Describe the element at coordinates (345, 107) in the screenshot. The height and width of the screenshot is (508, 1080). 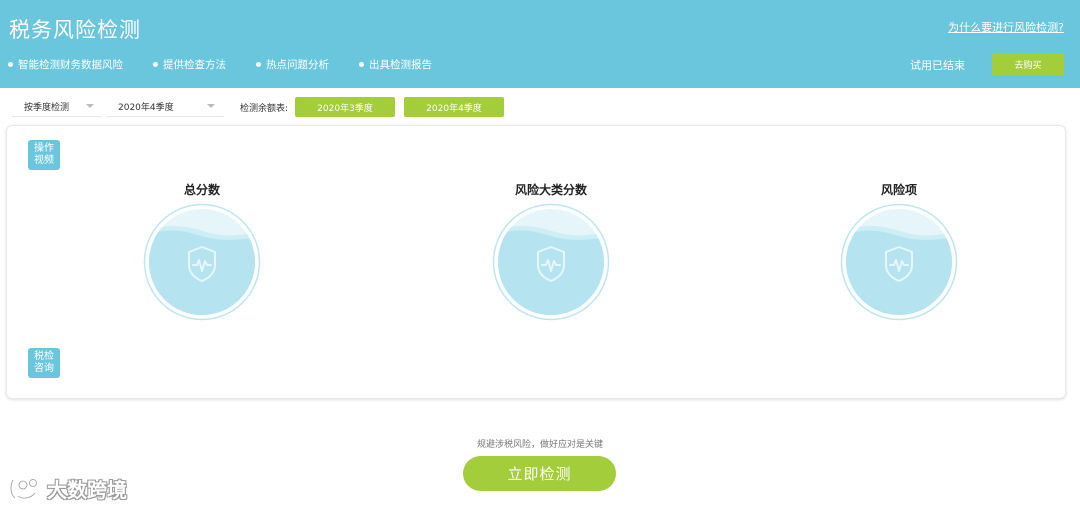
I see `season-button: 2020年3季度` at that location.